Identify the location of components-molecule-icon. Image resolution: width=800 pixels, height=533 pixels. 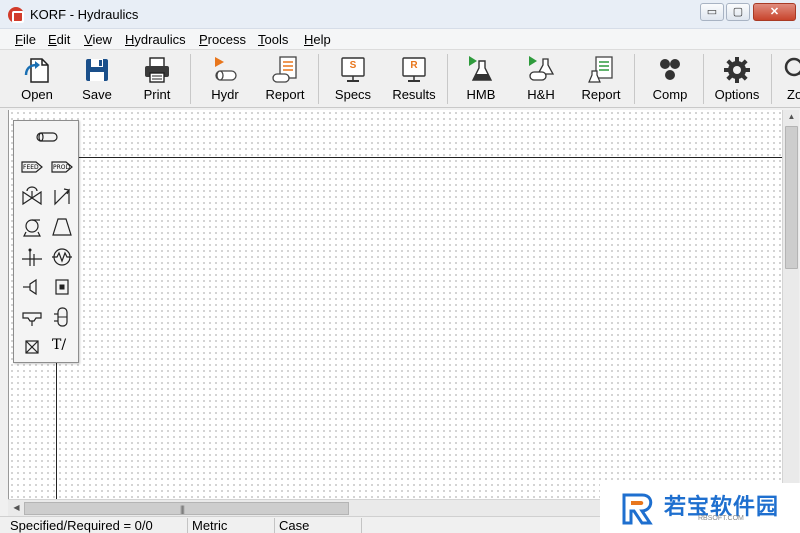
(670, 69).